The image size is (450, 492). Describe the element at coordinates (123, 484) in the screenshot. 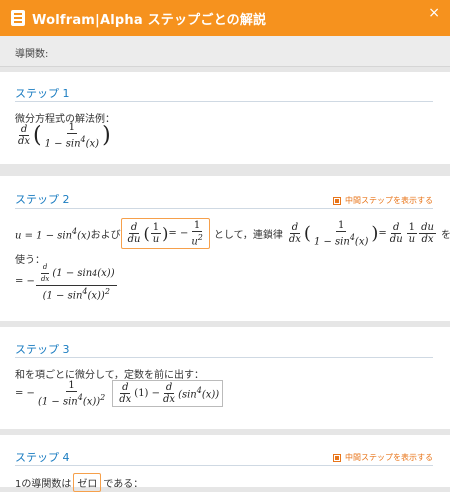

I see `step-4-text-end: である：` at that location.